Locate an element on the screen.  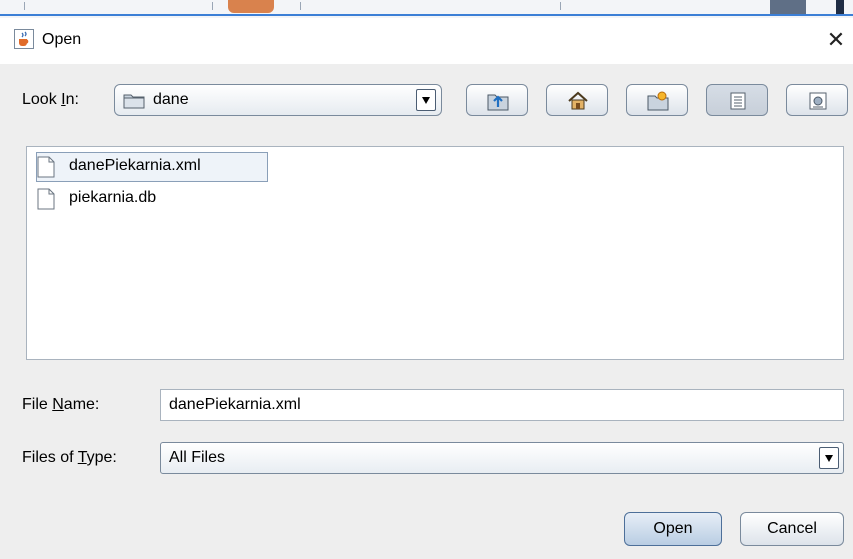
cancel-button: Cancel is located at coordinates (792, 529).